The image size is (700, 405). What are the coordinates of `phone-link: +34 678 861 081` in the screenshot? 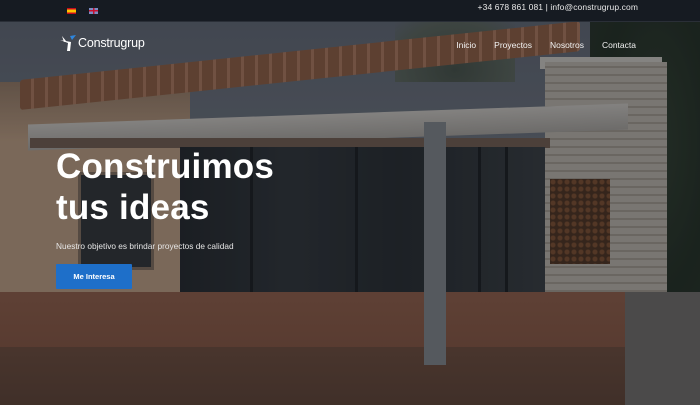 It's located at (511, 7).